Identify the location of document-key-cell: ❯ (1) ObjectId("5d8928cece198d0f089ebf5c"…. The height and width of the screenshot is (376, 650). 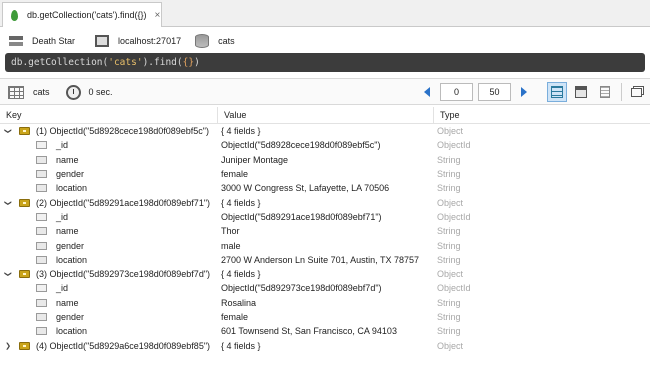
(109, 131).